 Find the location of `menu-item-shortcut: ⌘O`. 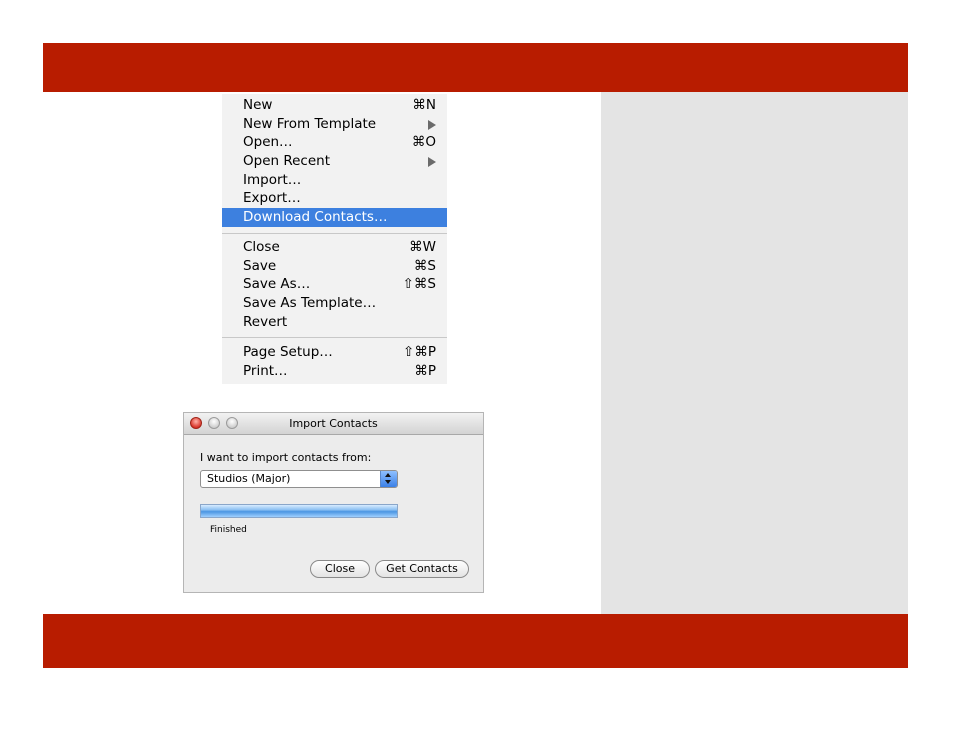

menu-item-shortcut: ⌘O is located at coordinates (423, 142).